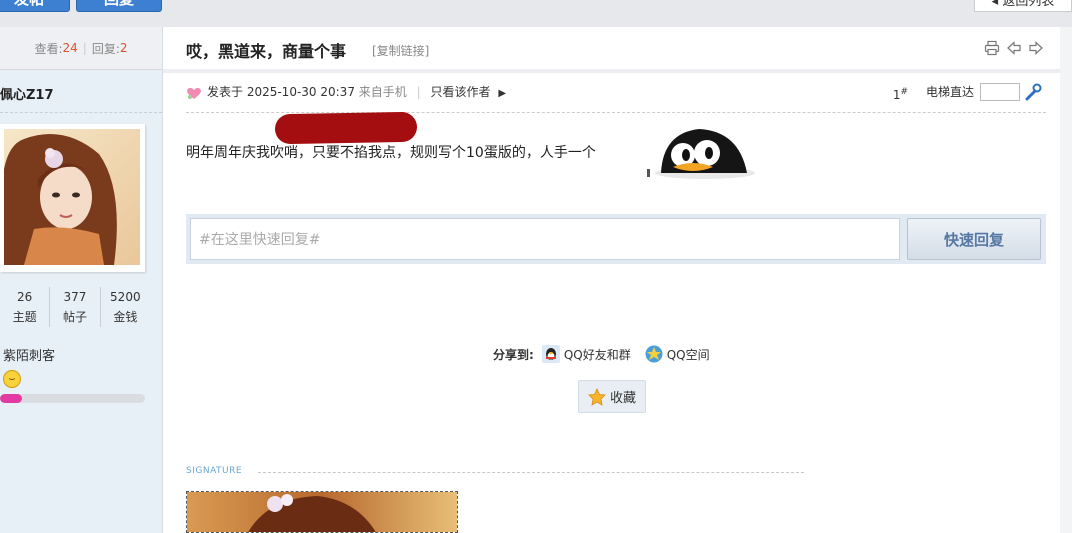  What do you see at coordinates (70, 48) in the screenshot?
I see `views-count: 24` at bounding box center [70, 48].